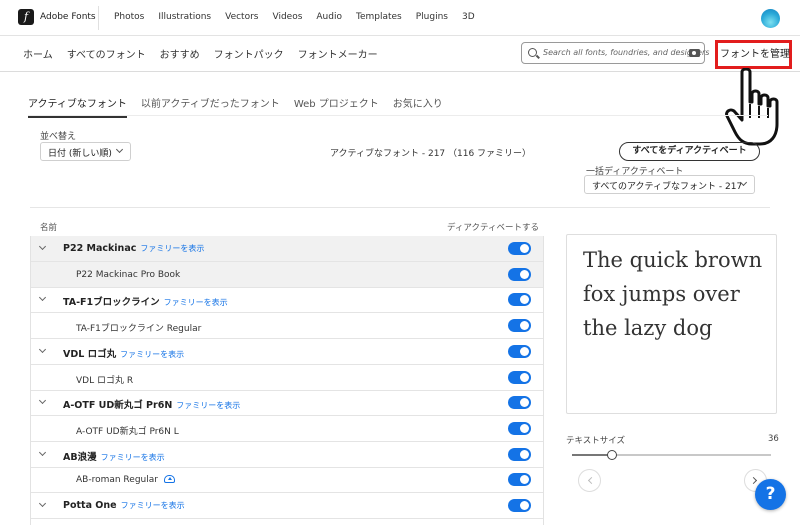 The width and height of the screenshot is (800, 525). I want to click on font-variant-row: AB-roman Regular, so click(287, 480).